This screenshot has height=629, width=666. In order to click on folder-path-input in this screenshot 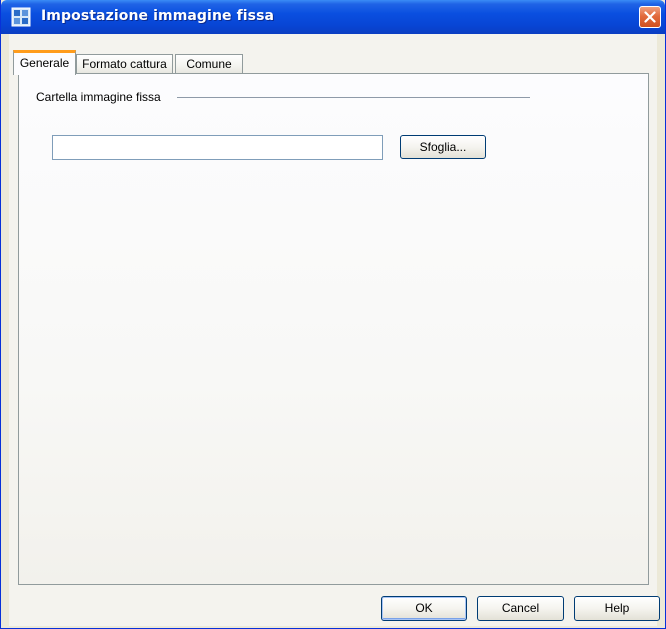, I will do `click(217, 147)`.